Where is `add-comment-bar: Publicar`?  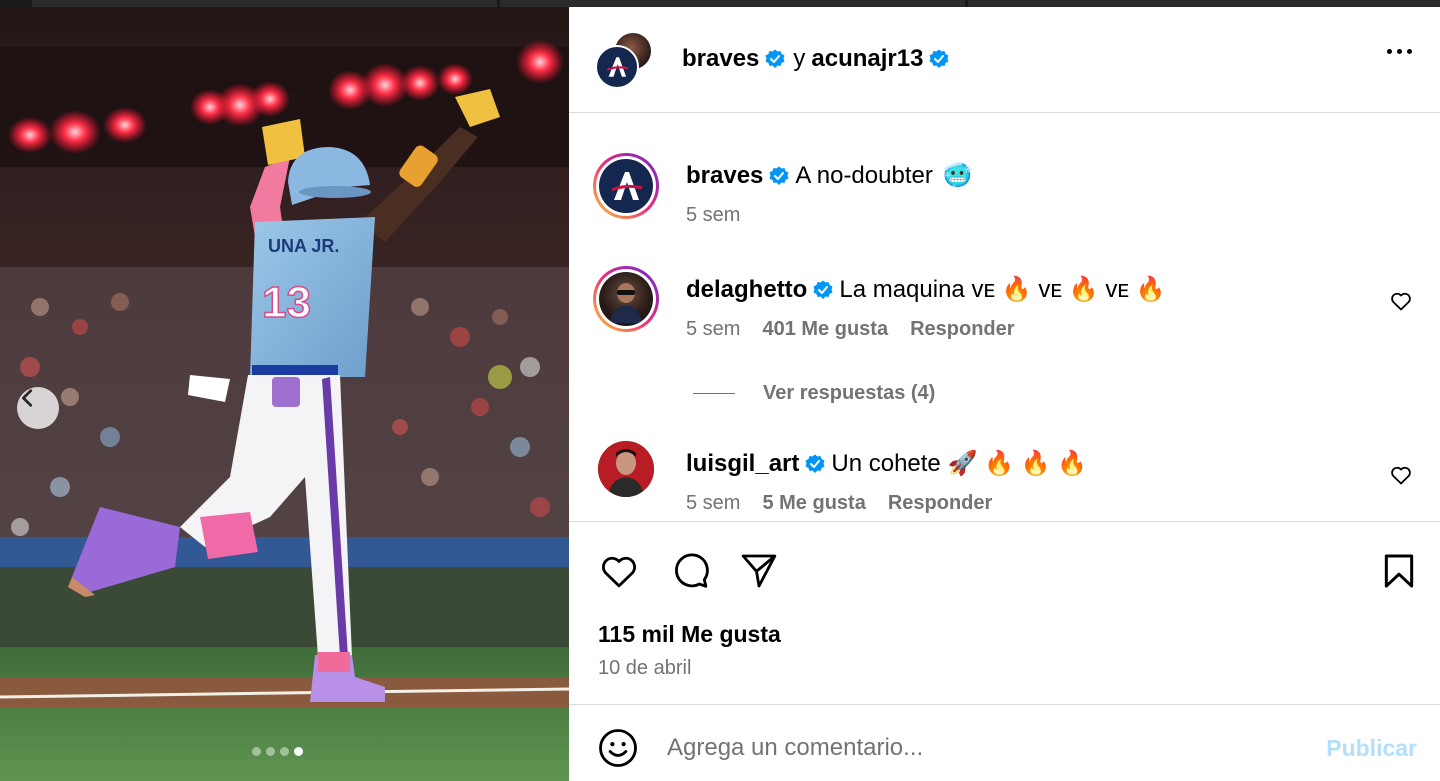 add-comment-bar: Publicar is located at coordinates (1004, 742).